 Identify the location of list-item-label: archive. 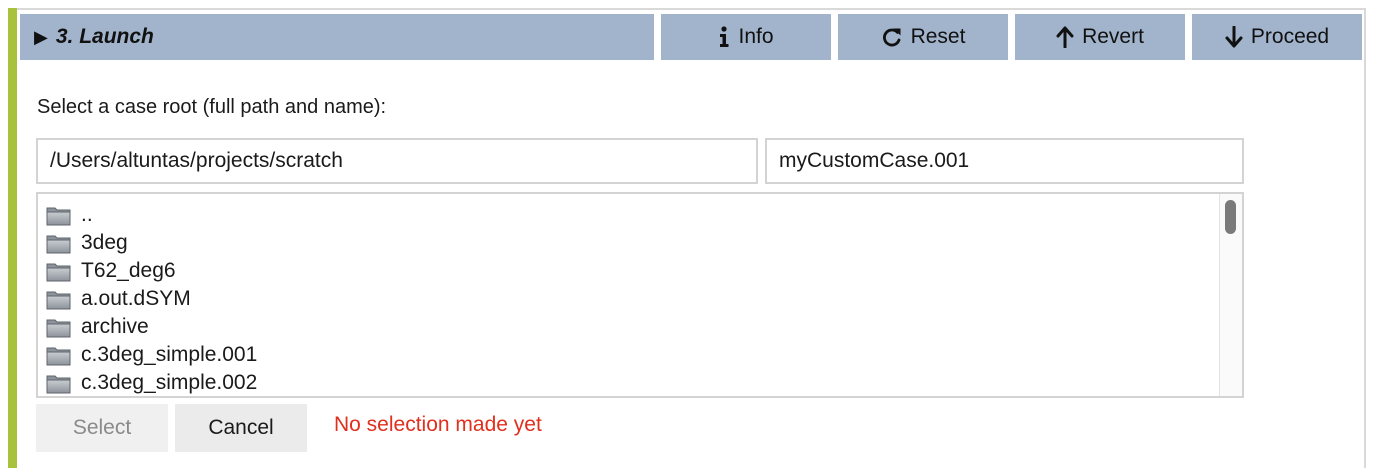
(115, 326).